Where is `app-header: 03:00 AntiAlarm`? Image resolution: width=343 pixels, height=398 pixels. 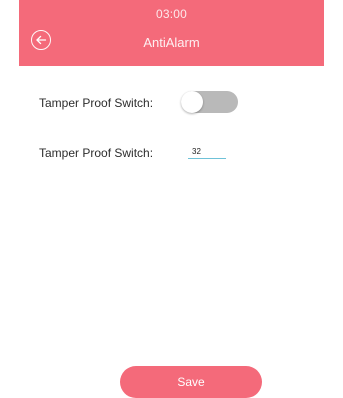 app-header: 03:00 AntiAlarm is located at coordinates (171, 33).